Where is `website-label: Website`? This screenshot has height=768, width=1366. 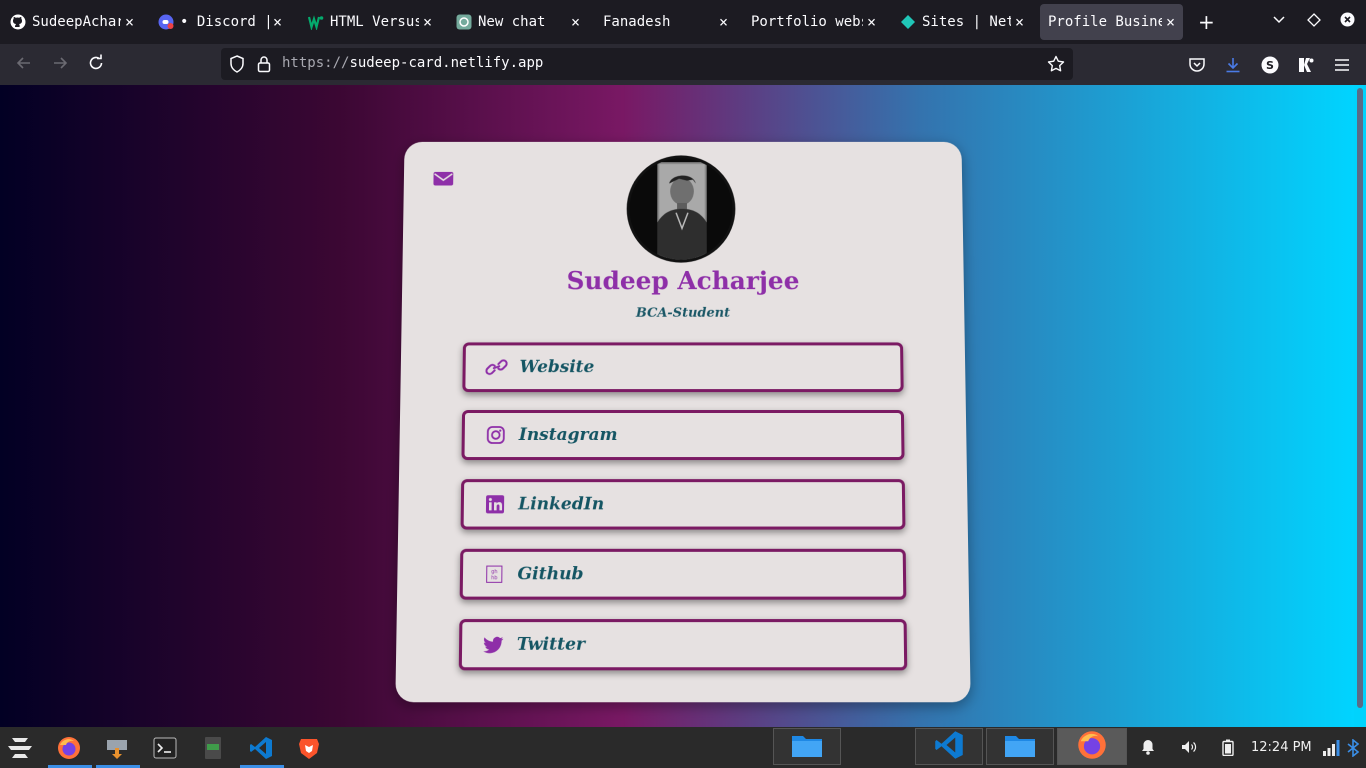 website-label: Website is located at coordinates (556, 367).